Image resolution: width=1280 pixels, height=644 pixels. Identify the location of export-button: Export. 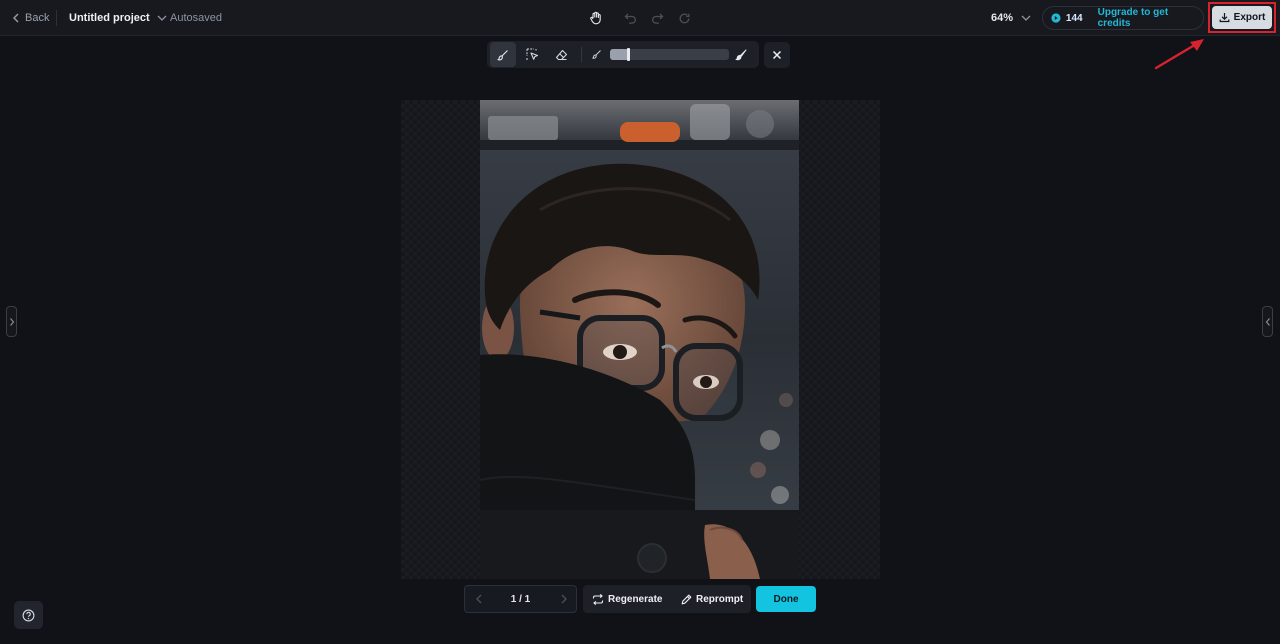
(1242, 17).